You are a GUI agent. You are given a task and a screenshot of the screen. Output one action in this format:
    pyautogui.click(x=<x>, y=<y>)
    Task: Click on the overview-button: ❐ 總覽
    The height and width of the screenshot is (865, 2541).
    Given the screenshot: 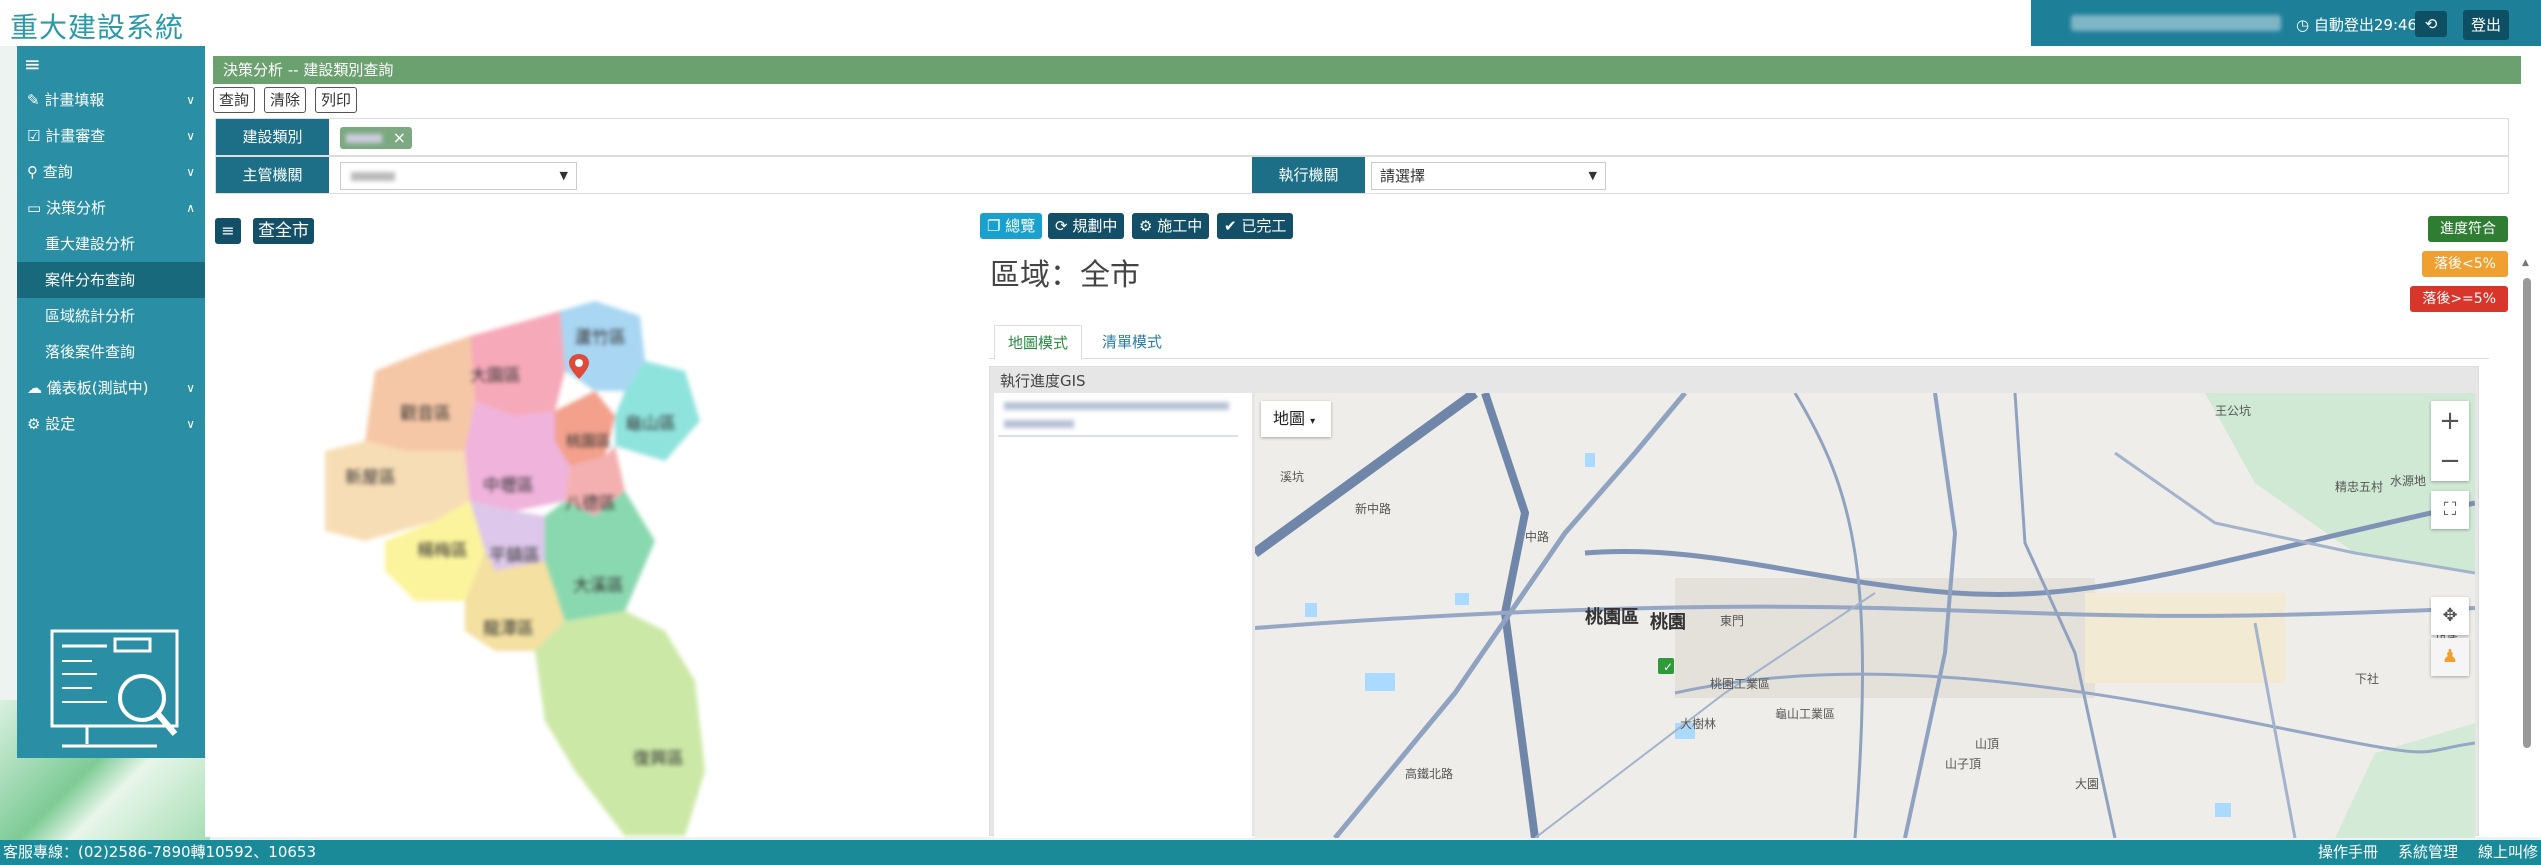 What is the action you would take?
    pyautogui.click(x=1011, y=226)
    